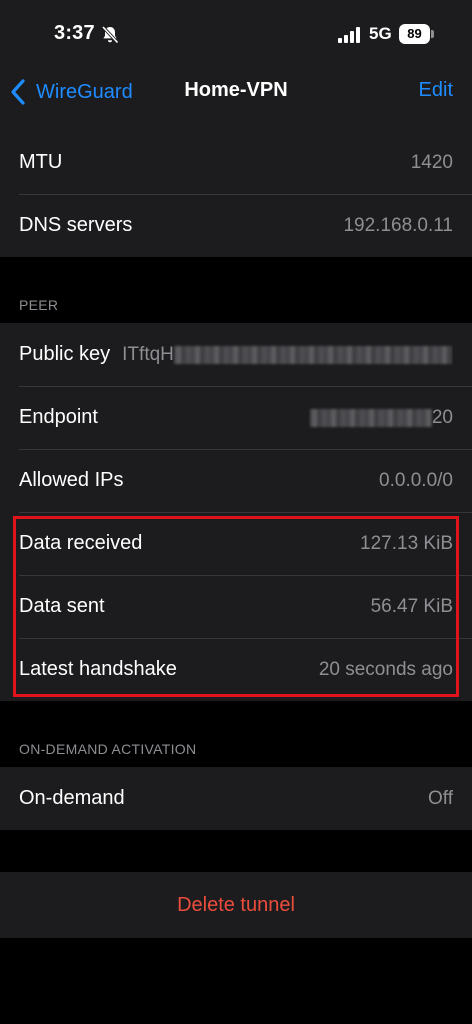 Image resolution: width=472 pixels, height=1024 pixels. Describe the element at coordinates (81, 543) in the screenshot. I see `data-received-label: Data received` at that location.